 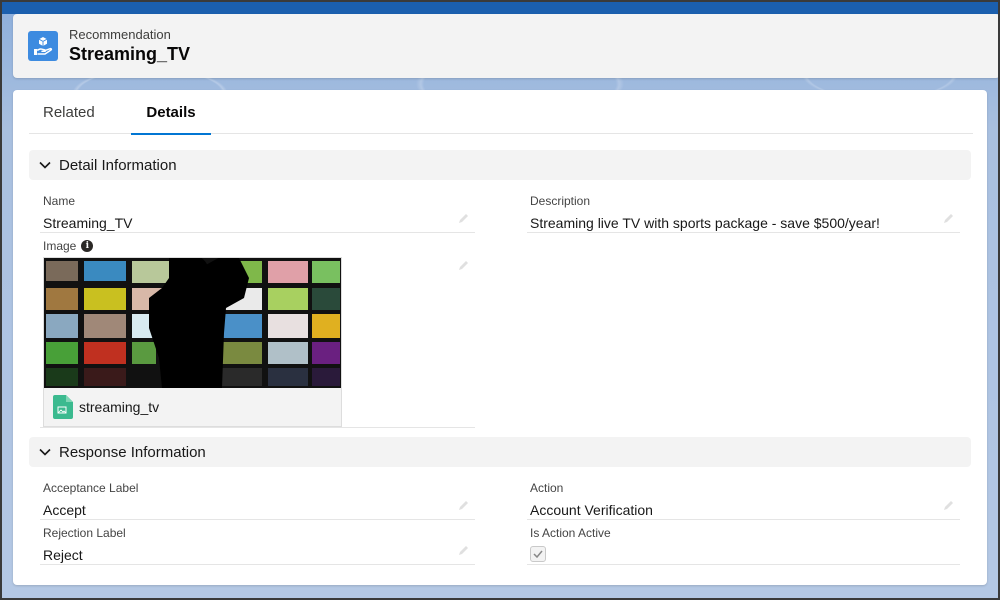 I want to click on field-value: Account Verification, so click(x=591, y=510).